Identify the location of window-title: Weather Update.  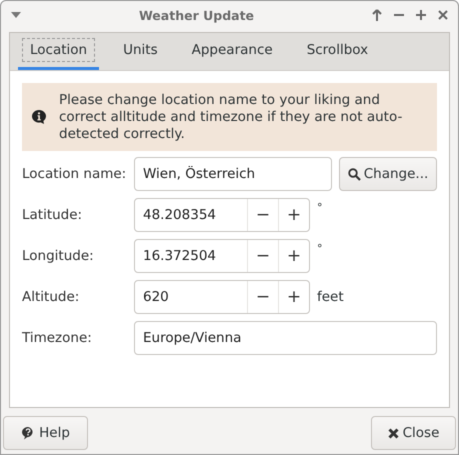
(197, 15).